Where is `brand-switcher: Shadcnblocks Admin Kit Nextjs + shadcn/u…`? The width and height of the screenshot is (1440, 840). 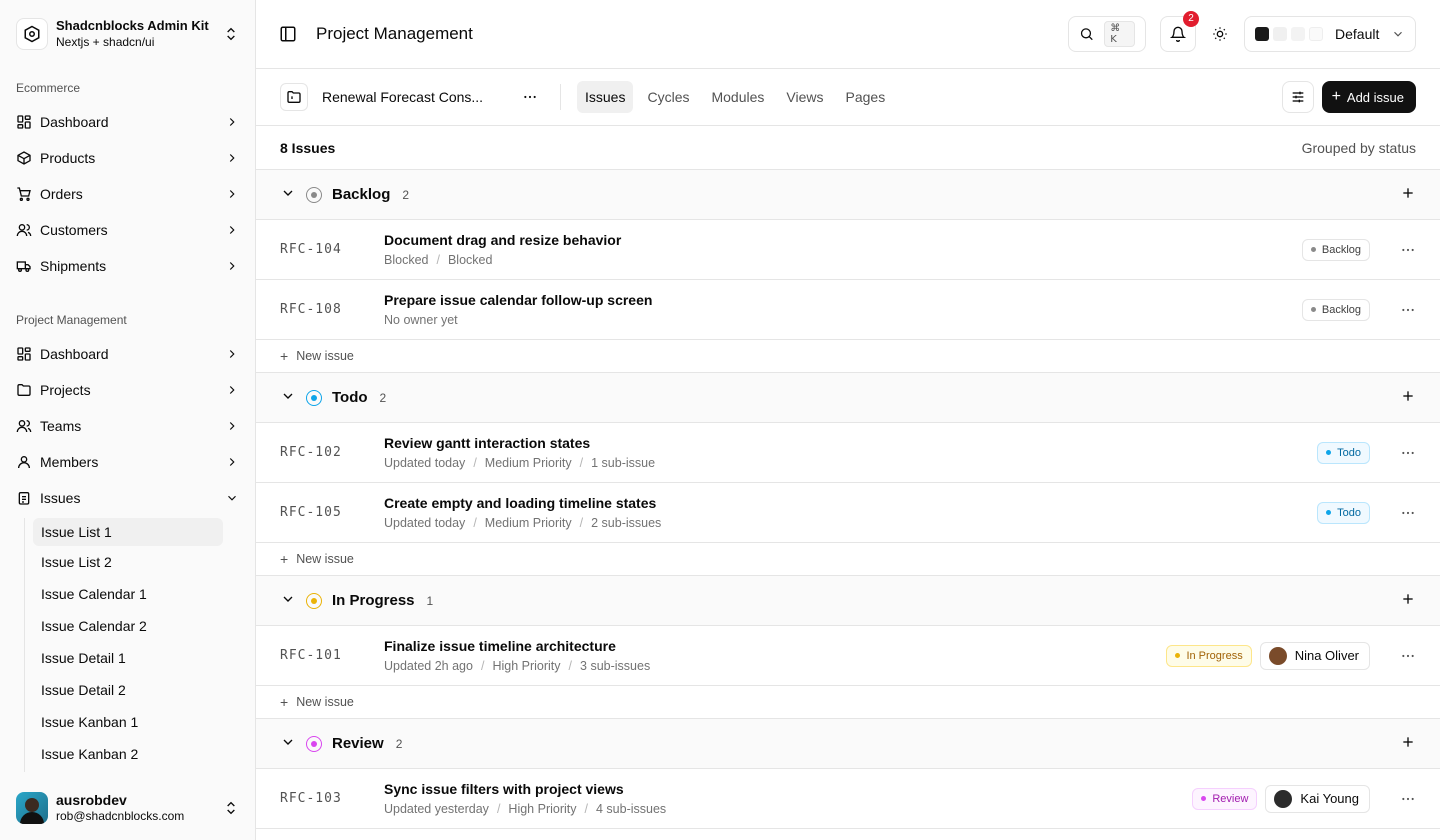
brand-switcher: Shadcnblocks Admin Kit Nextjs + shadcn/u… is located at coordinates (127, 34).